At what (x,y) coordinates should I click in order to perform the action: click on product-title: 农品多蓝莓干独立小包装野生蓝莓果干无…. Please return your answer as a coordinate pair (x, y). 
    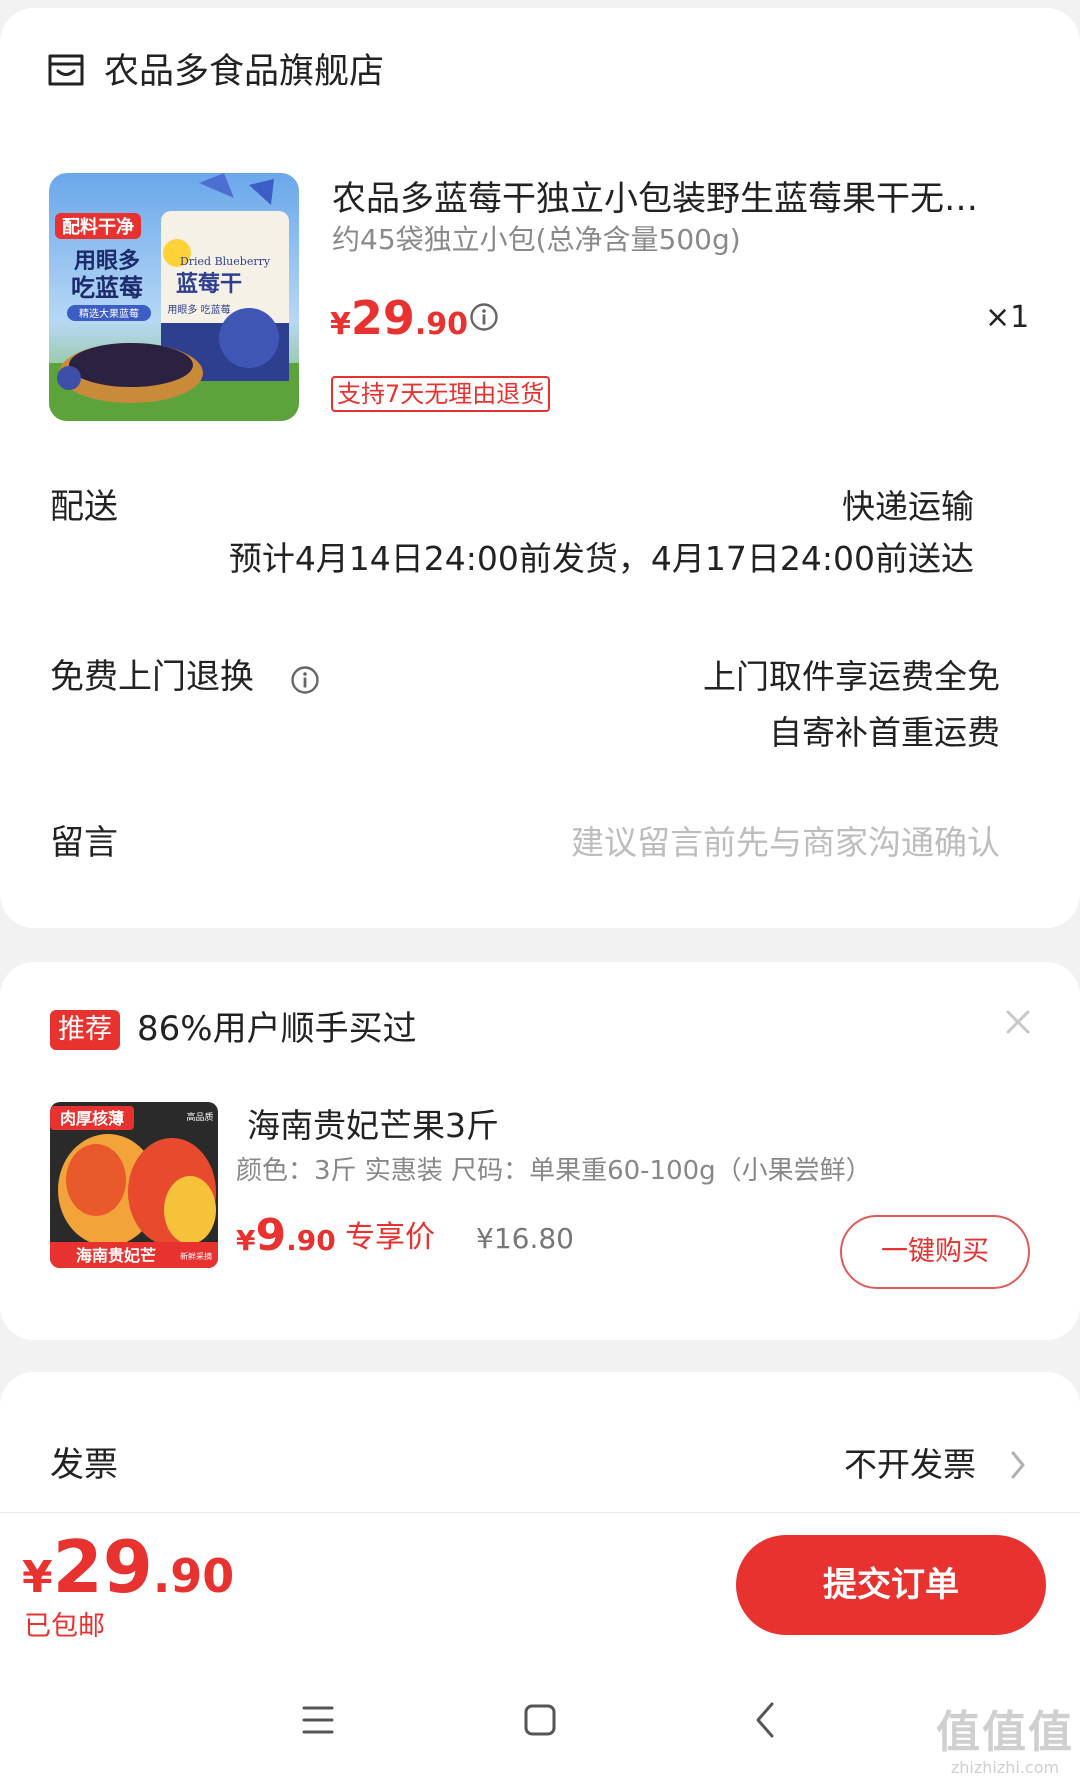
    Looking at the image, I should click on (682, 199).